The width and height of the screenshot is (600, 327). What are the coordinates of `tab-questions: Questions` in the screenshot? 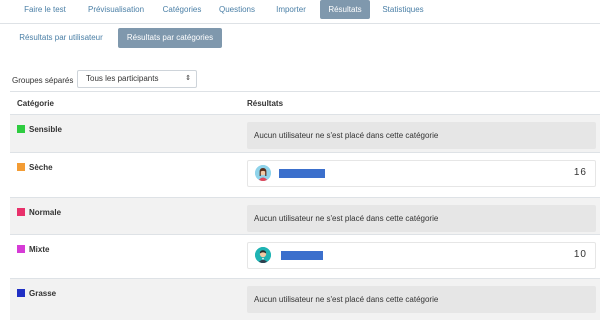 It's located at (237, 9).